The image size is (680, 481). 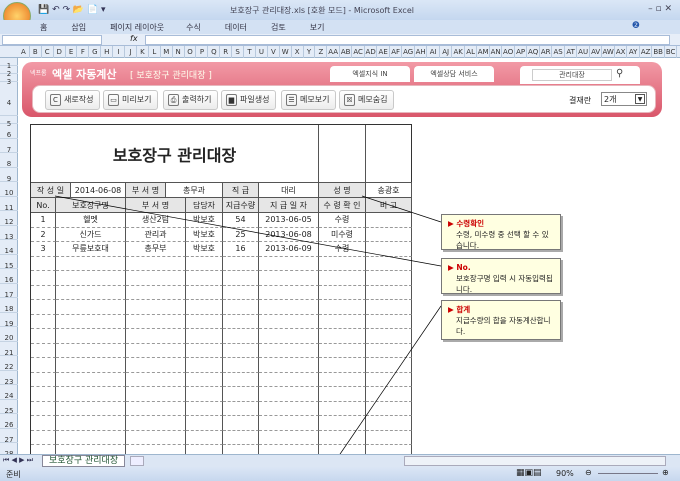 What do you see at coordinates (84, 461) in the screenshot?
I see `sheet-tab-active: 보호장구 관리대장` at bounding box center [84, 461].